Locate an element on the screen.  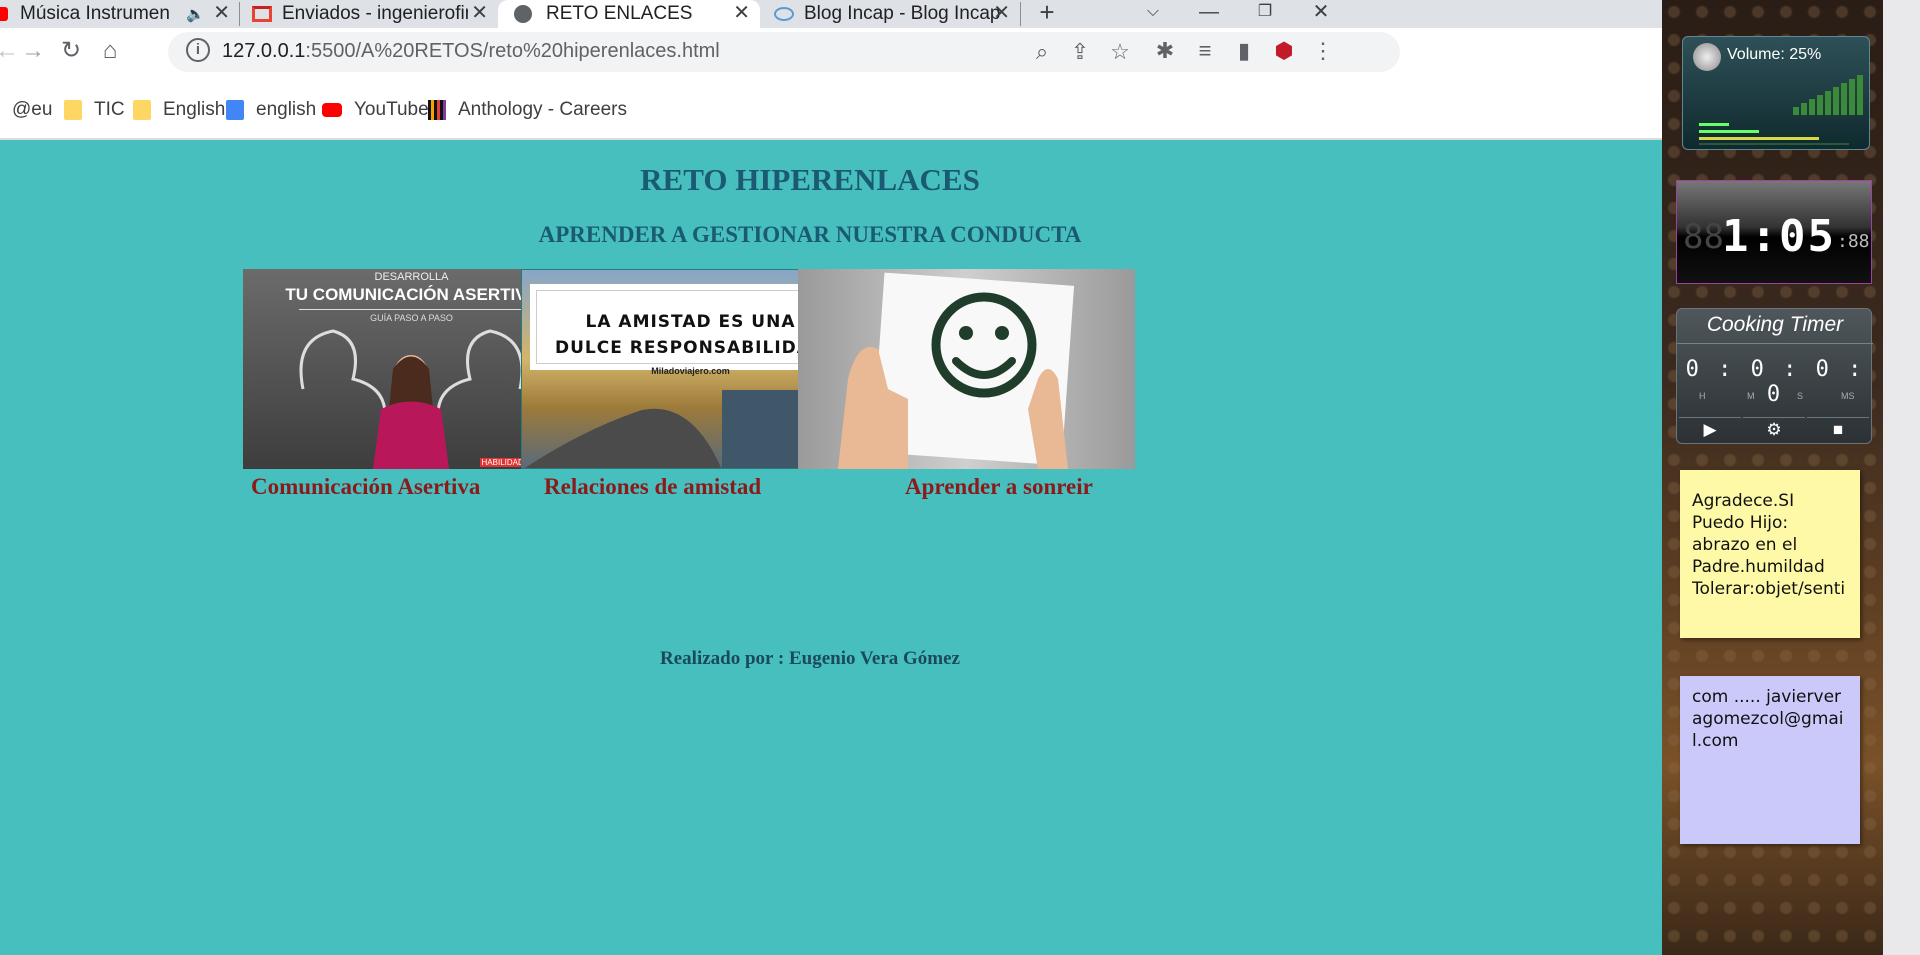
gear-icon: ⚙ is located at coordinates (1774, 429).